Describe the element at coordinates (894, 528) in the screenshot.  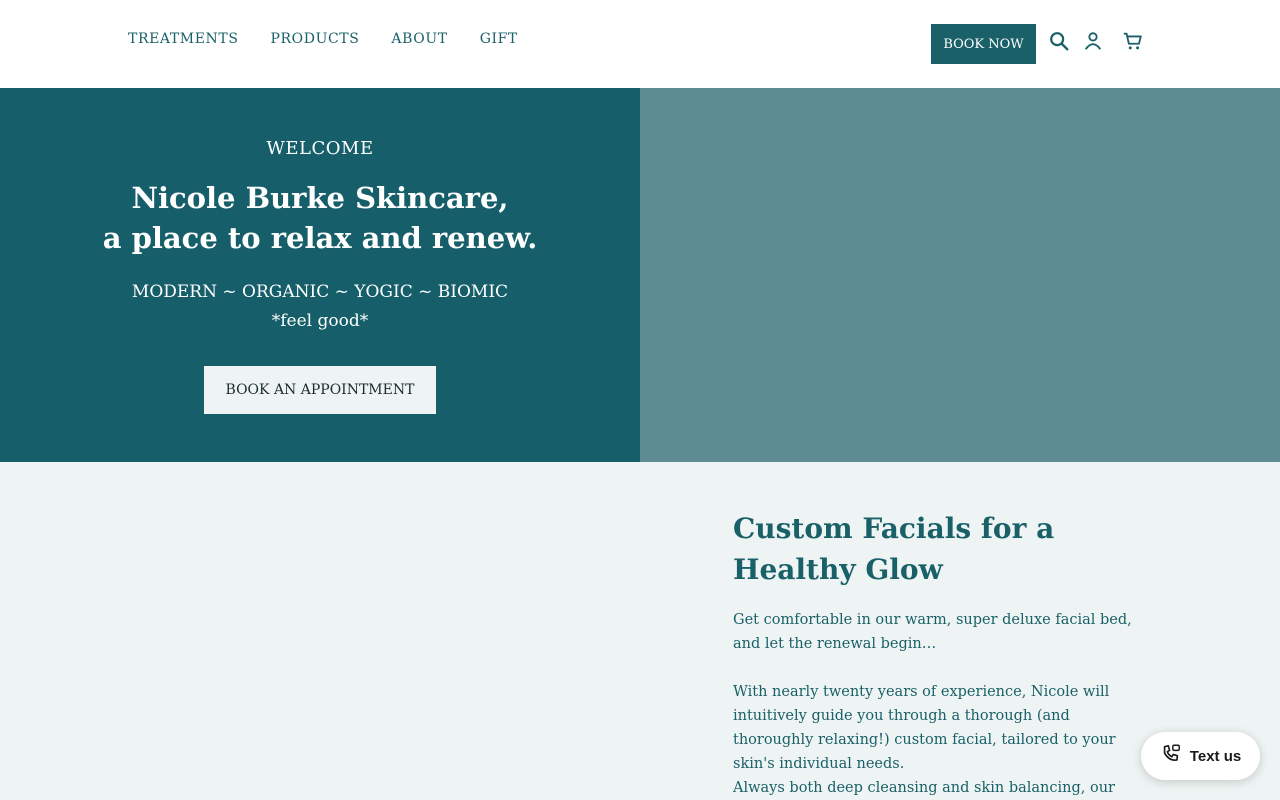
I see `section-title-line1: Custom Facials for a` at that location.